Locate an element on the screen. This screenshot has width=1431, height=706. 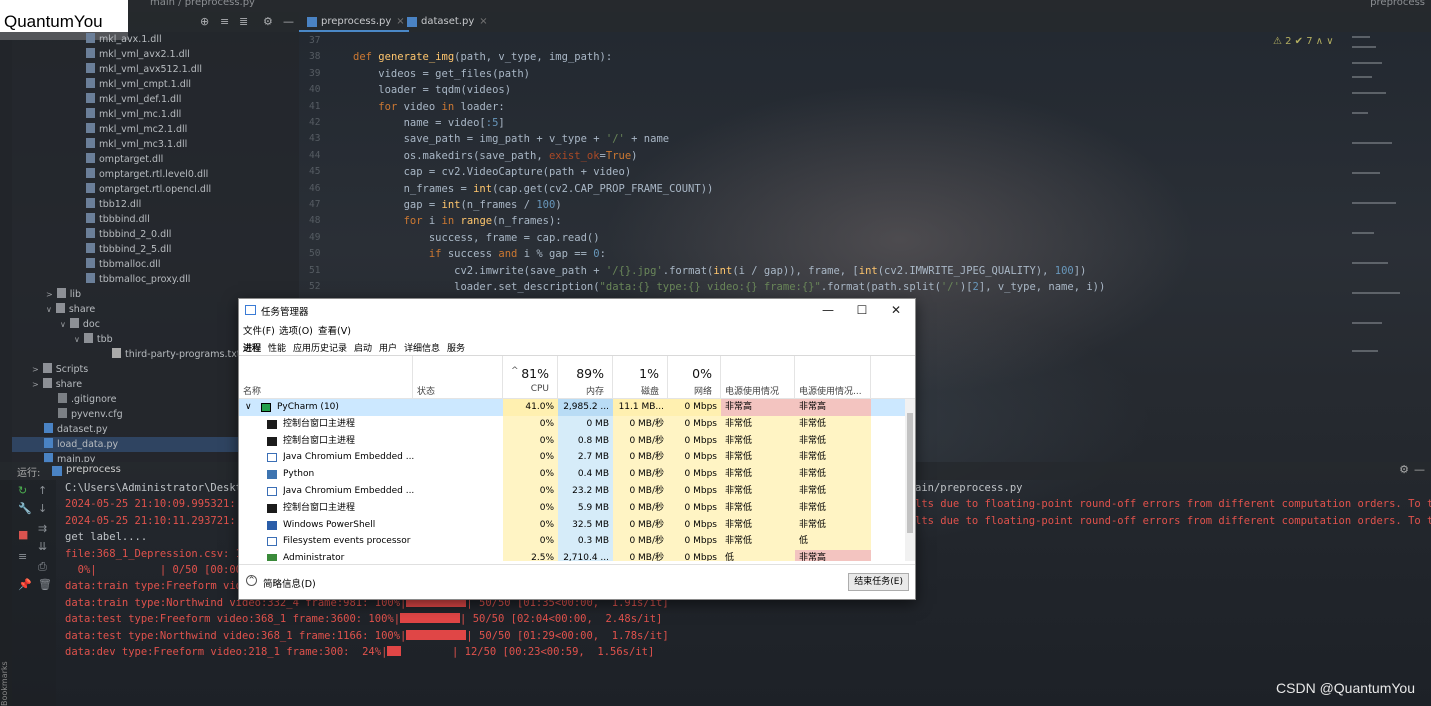
bookmarks-tool-button: Bookmarks is located at coordinates (6, 653).